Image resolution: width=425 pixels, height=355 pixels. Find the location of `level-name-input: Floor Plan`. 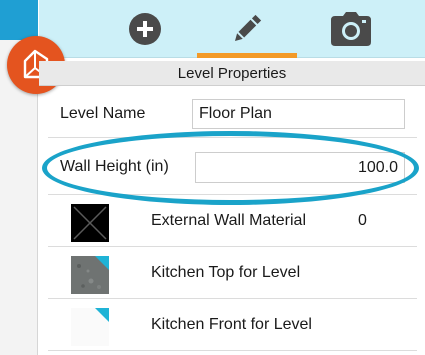

level-name-input: Floor Plan is located at coordinates (298, 114).